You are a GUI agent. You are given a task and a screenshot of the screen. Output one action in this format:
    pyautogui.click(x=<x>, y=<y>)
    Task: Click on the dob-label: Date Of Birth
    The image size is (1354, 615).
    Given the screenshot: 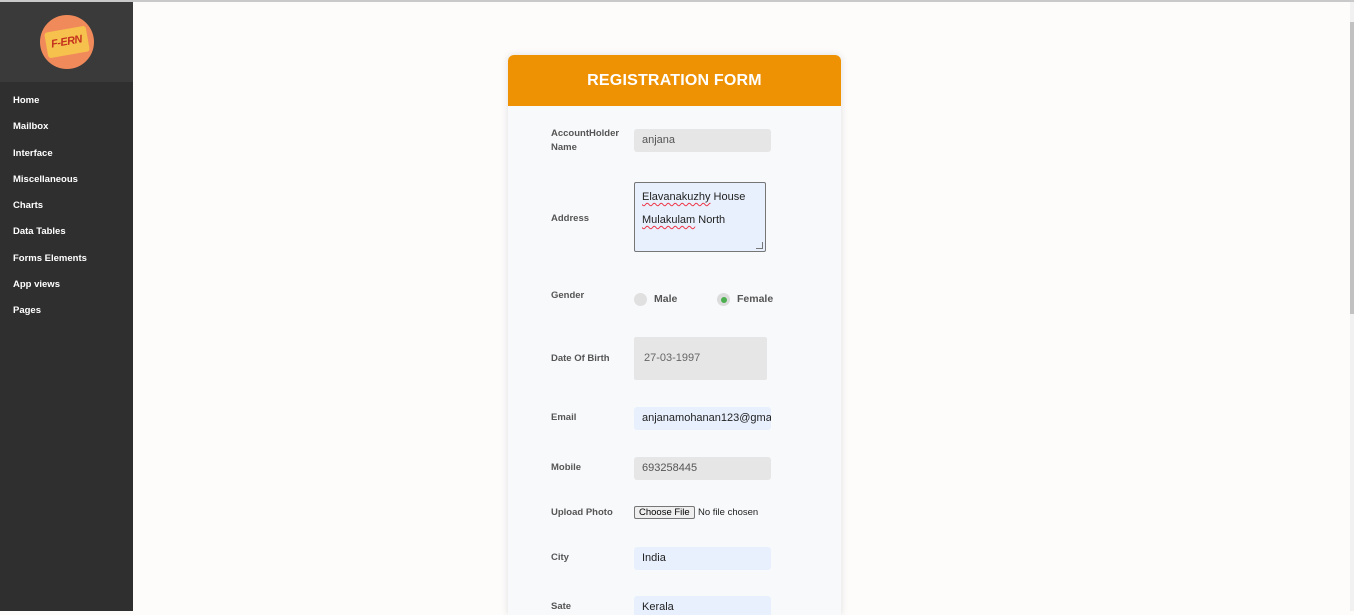 What is the action you would take?
    pyautogui.click(x=580, y=358)
    